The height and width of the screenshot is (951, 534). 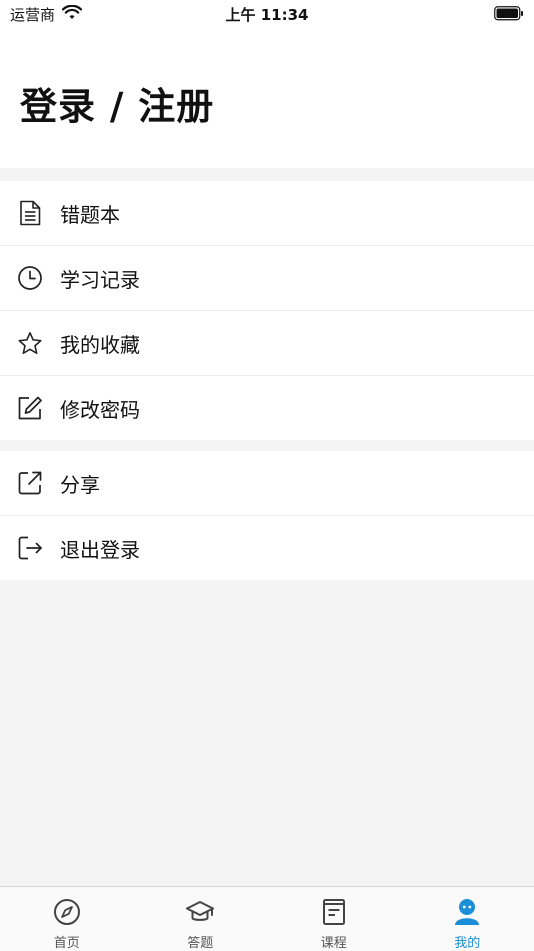 I want to click on star-icon, so click(x=30, y=343).